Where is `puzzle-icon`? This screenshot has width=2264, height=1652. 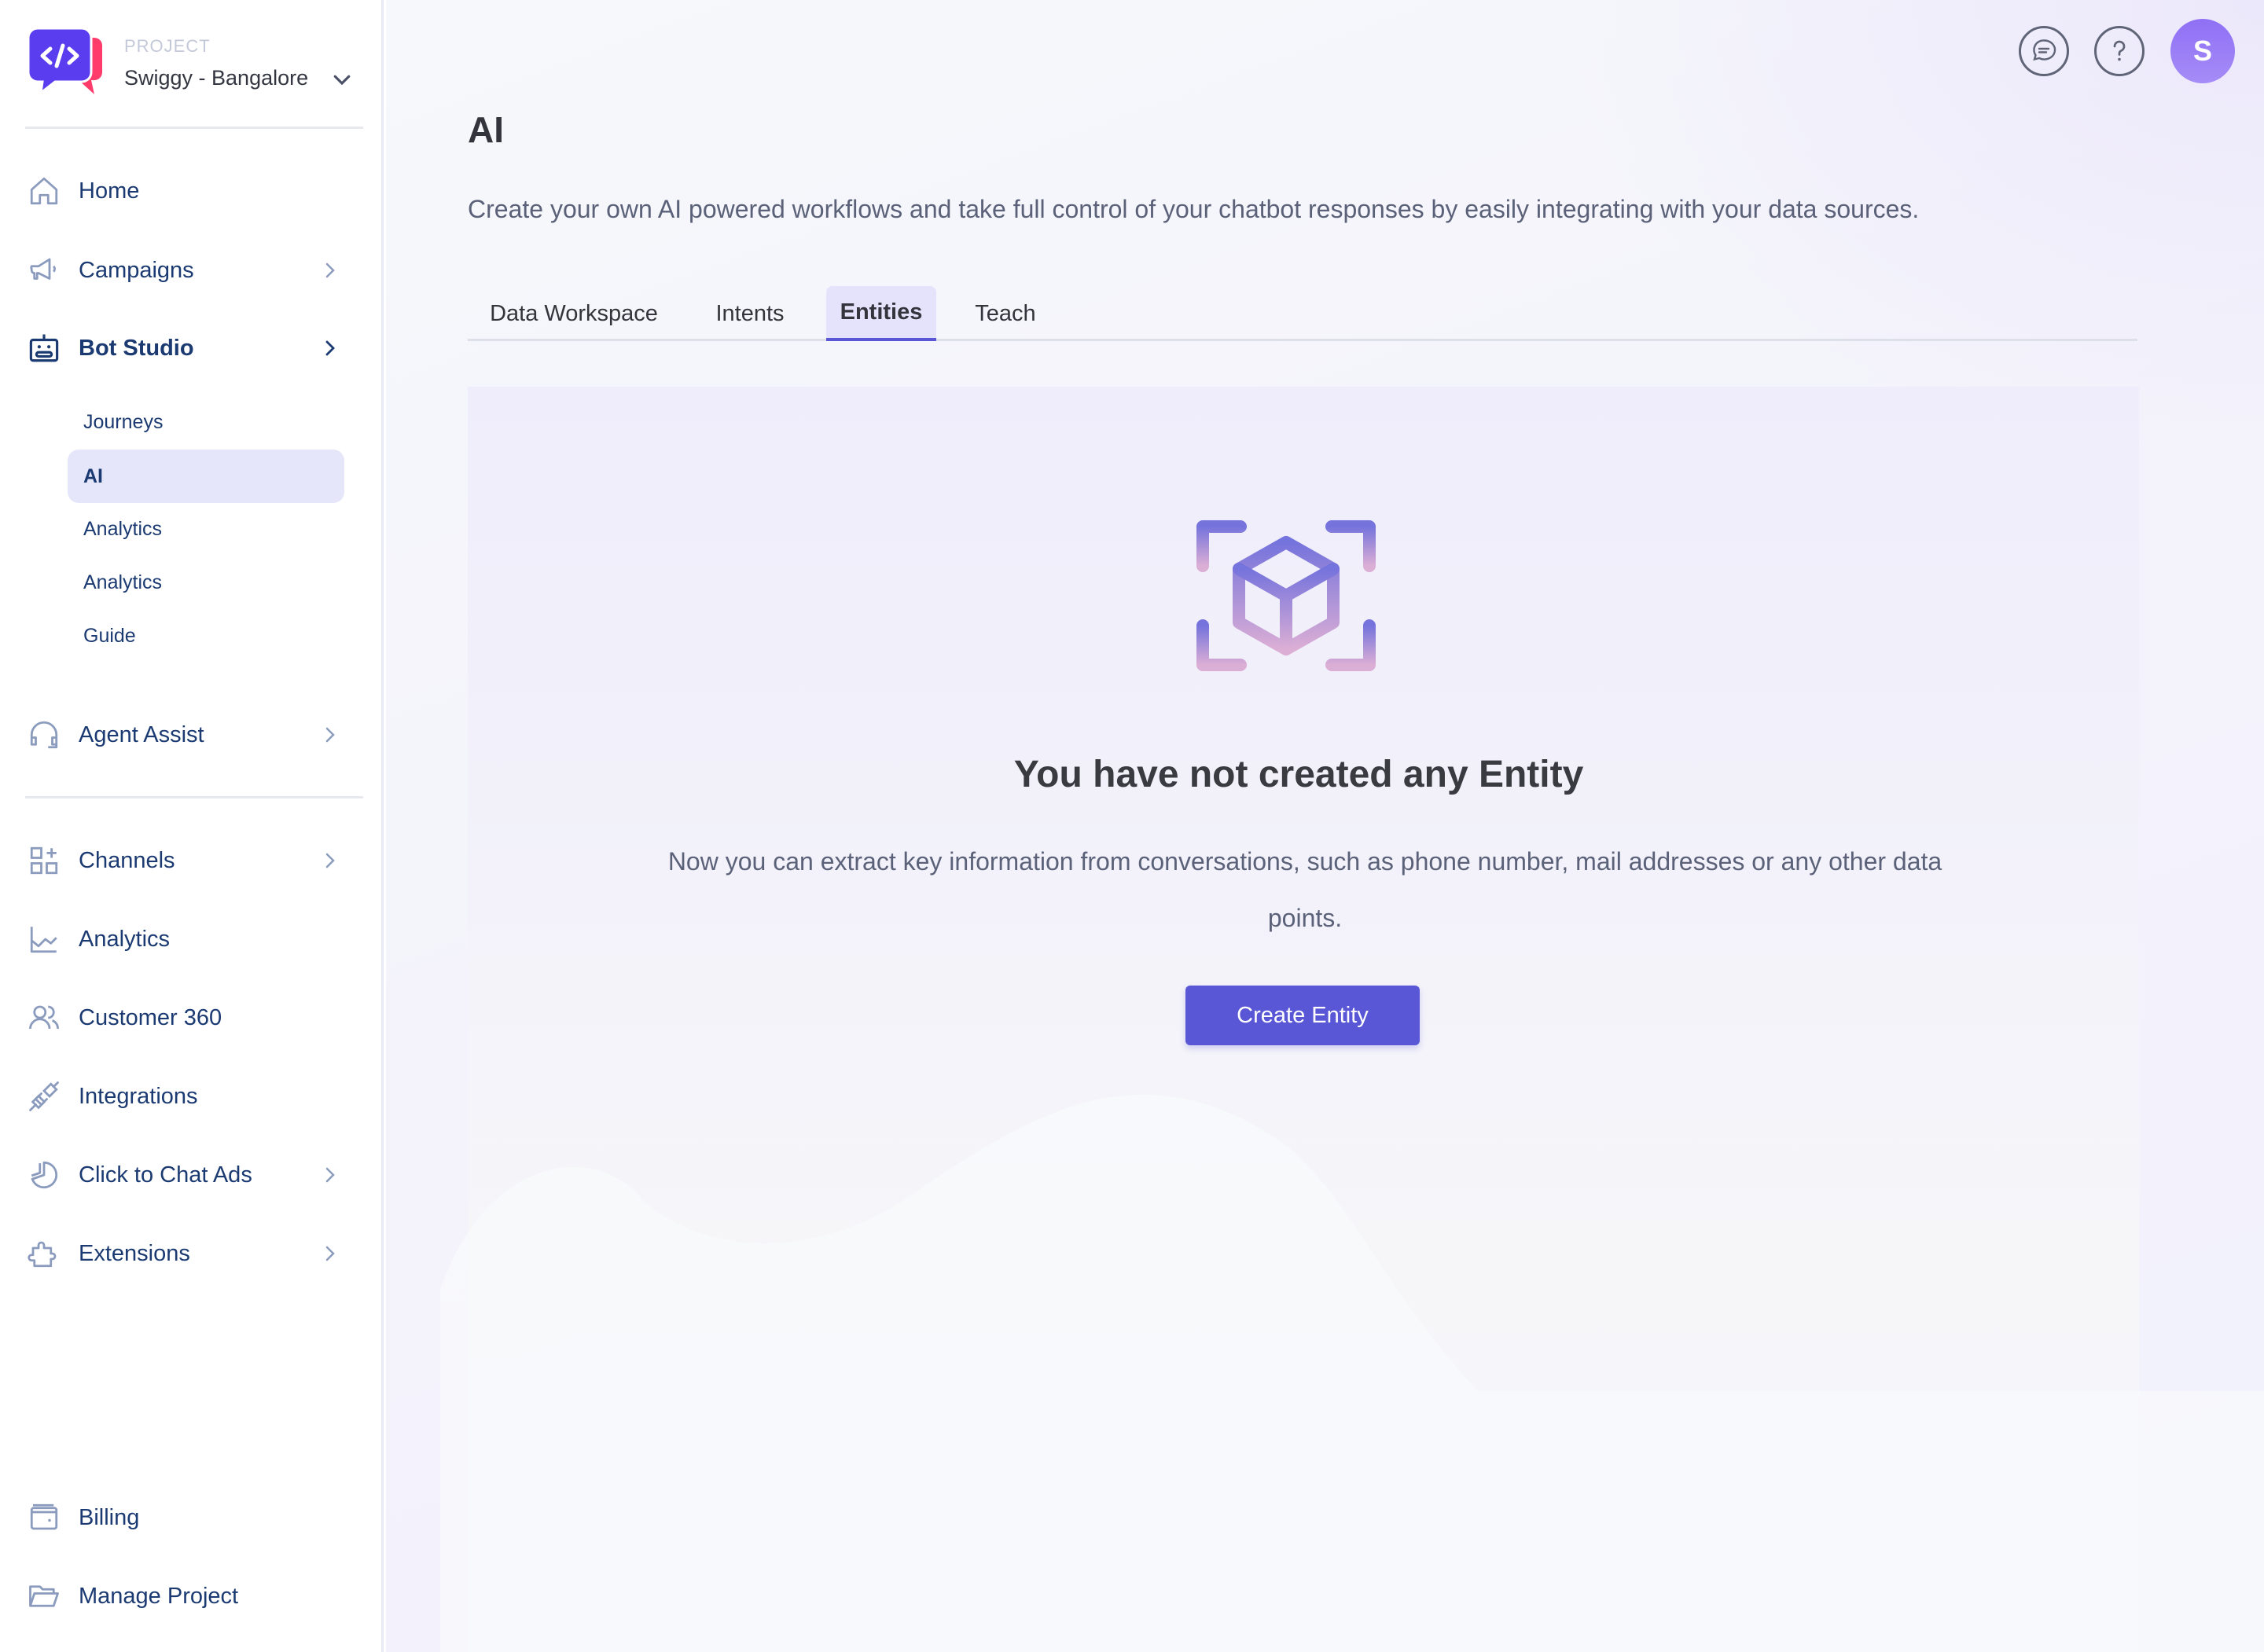 puzzle-icon is located at coordinates (44, 1253).